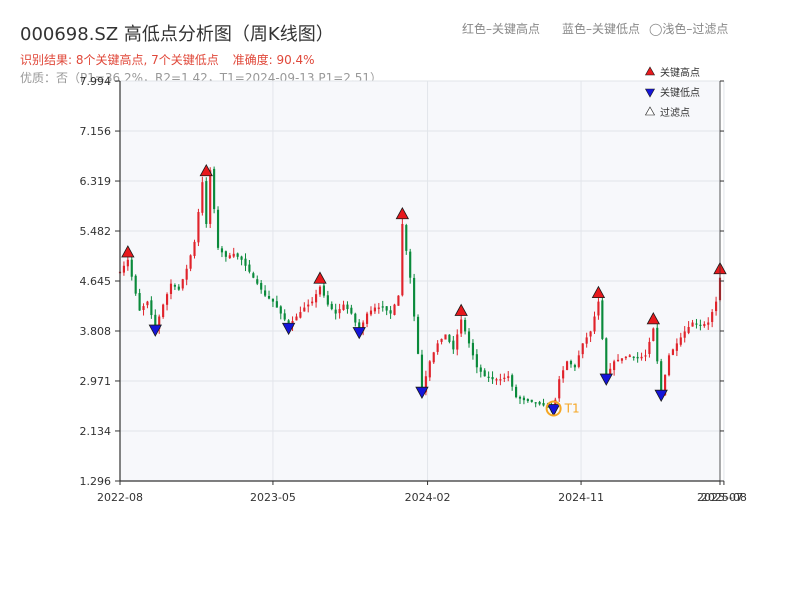  Describe the element at coordinates (96, 81) in the screenshot. I see `y-tick-label: 7.994` at that location.